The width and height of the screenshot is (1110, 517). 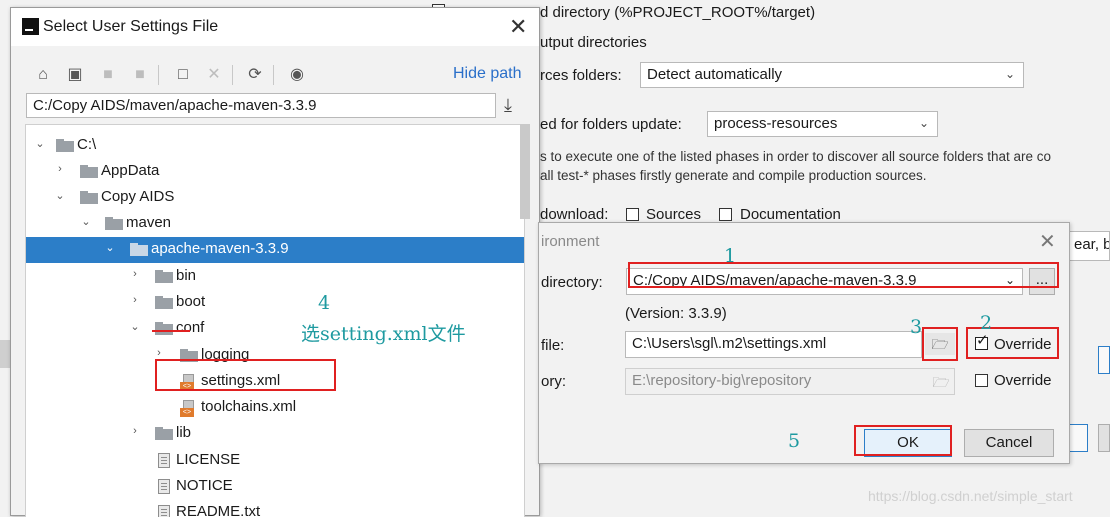 I want to click on tree-row-boot: › boot, so click(x=268, y=303).